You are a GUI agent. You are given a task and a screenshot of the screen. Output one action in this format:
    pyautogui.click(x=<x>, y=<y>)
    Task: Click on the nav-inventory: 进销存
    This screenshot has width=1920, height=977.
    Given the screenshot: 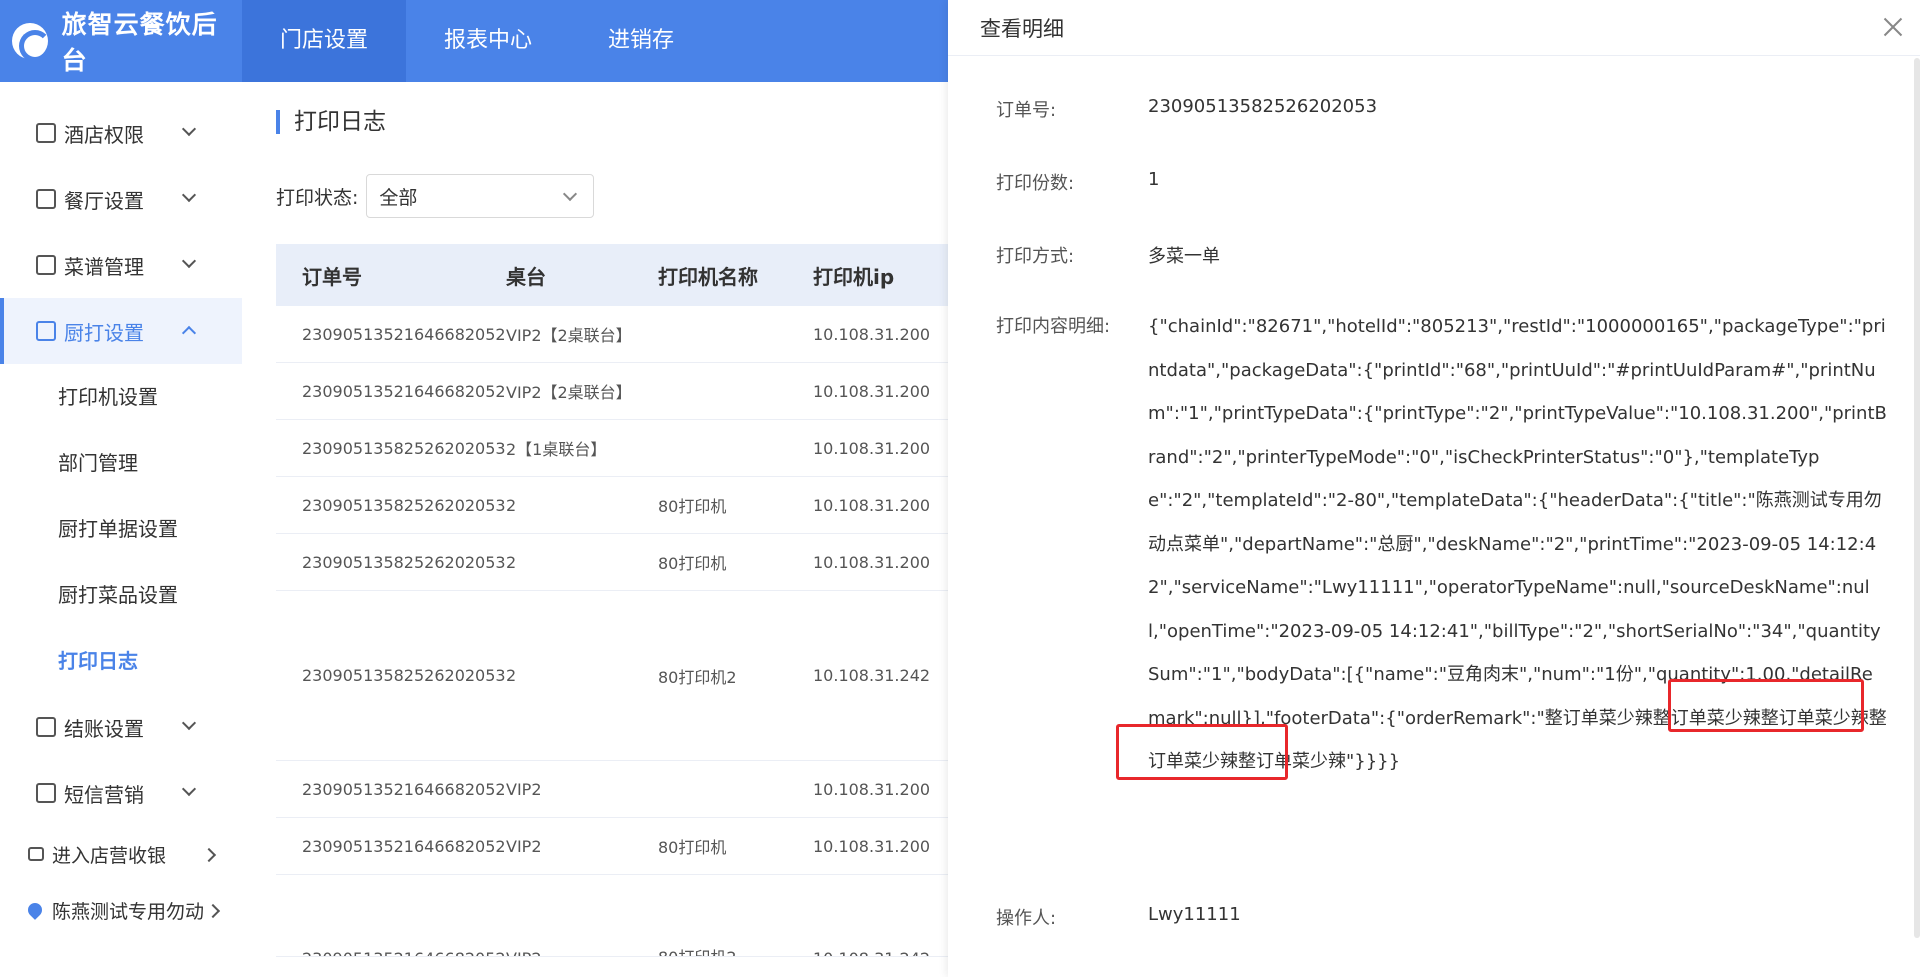 What is the action you would take?
    pyautogui.click(x=641, y=41)
    